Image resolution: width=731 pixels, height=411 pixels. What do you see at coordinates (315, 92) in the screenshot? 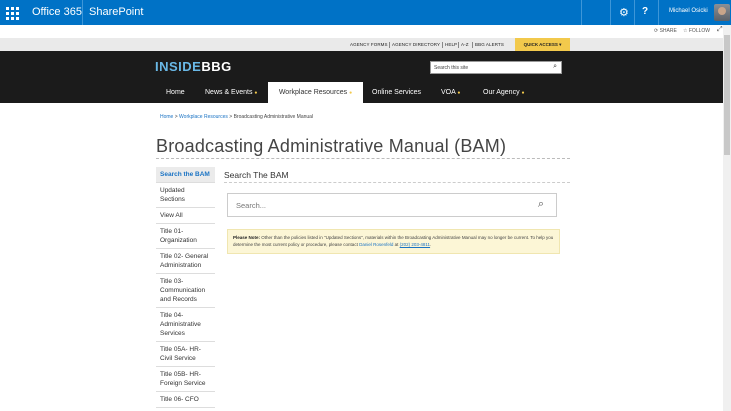
I see `nav-workplace-resources: Workplace Resources ●` at bounding box center [315, 92].